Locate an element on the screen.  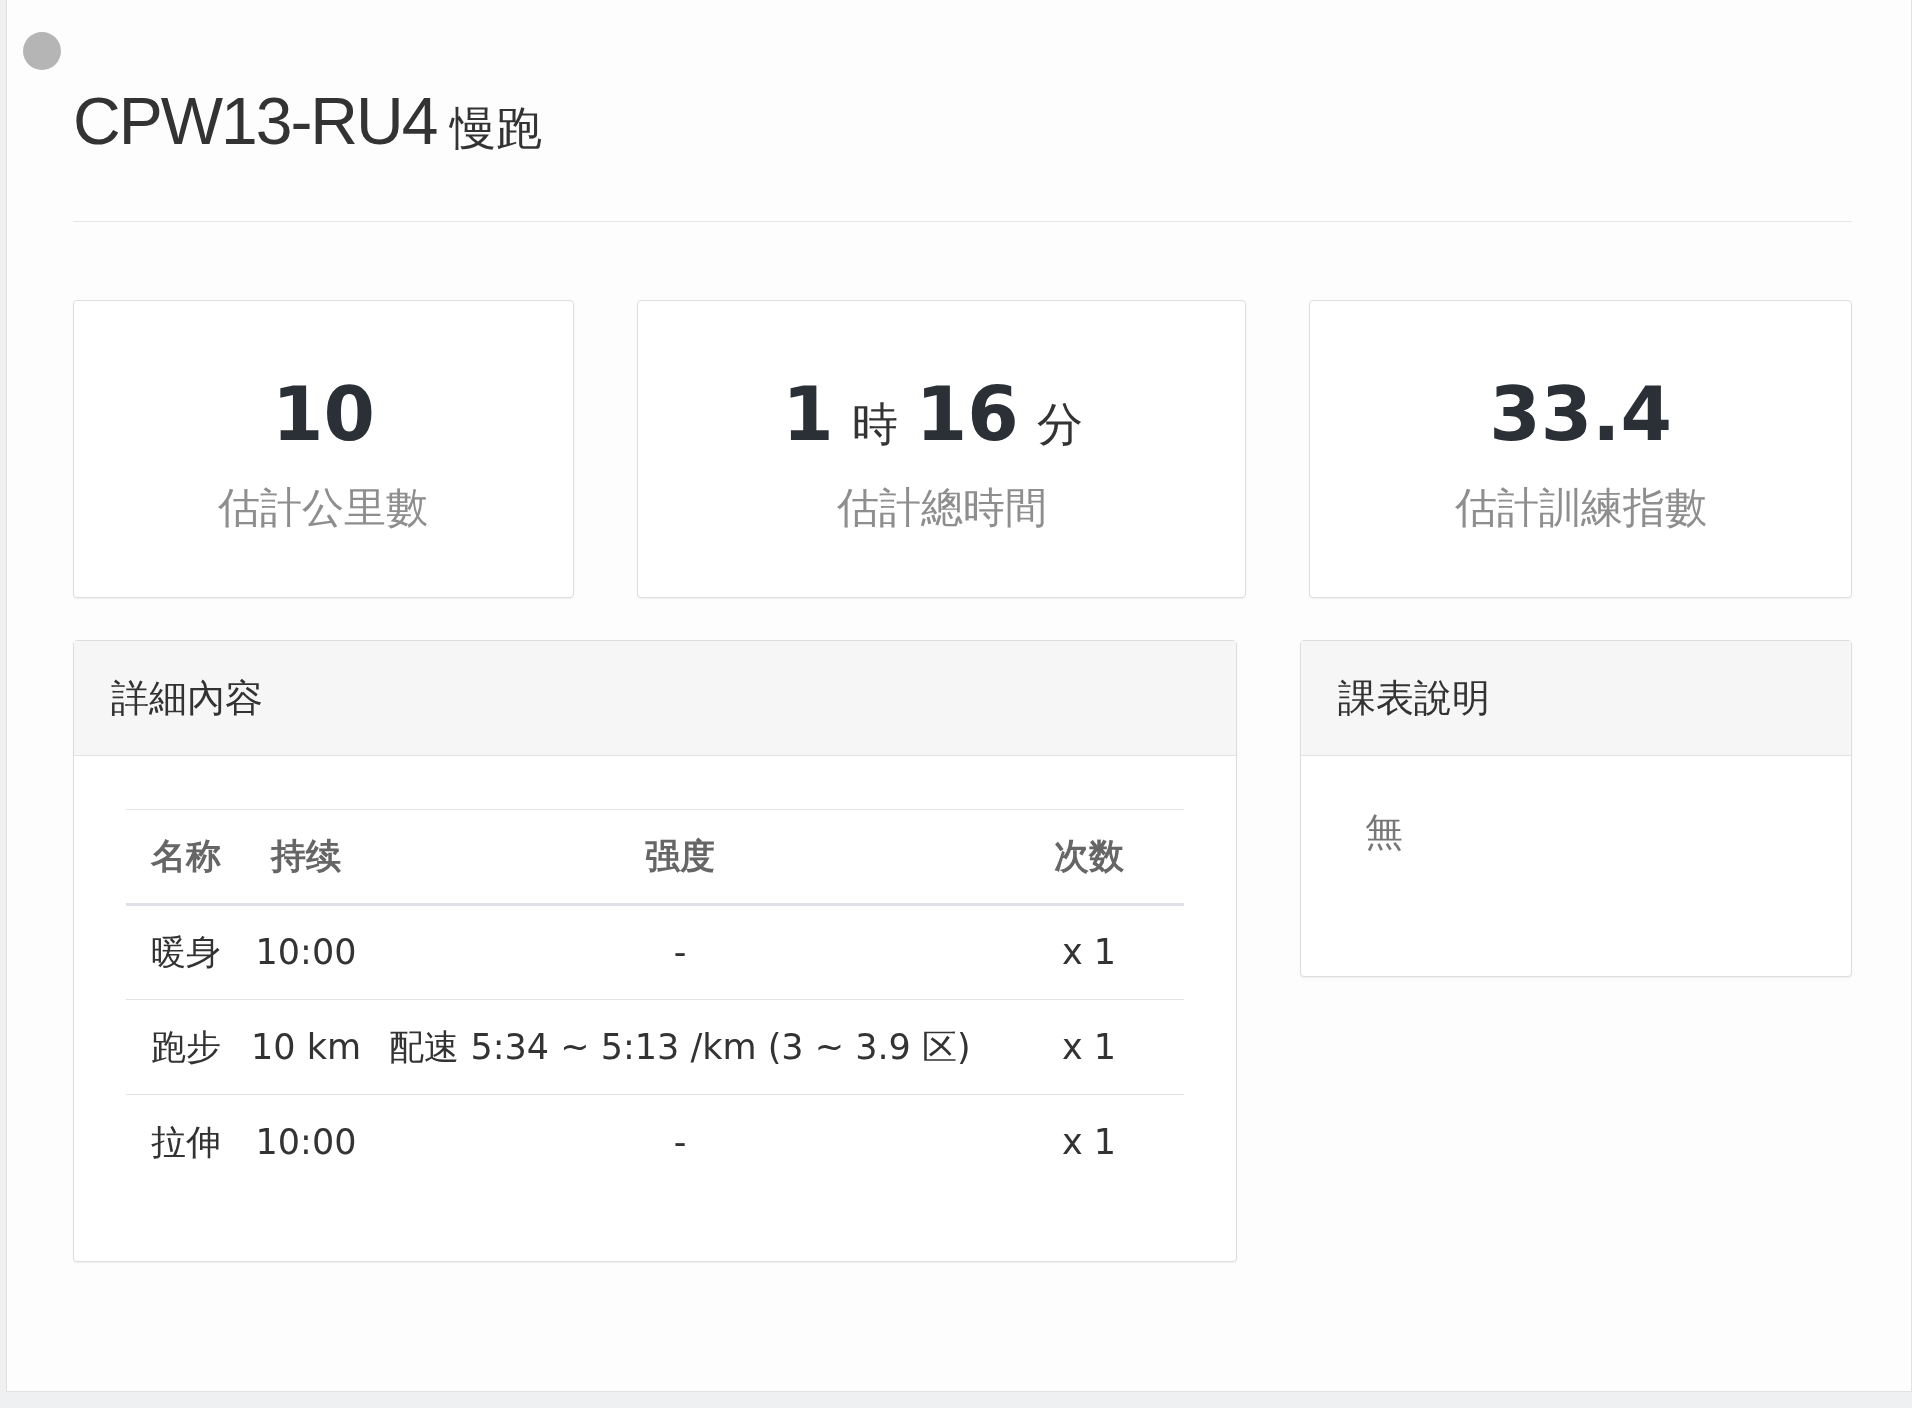
page-subtitle: 慢跑 is located at coordinates (496, 128).